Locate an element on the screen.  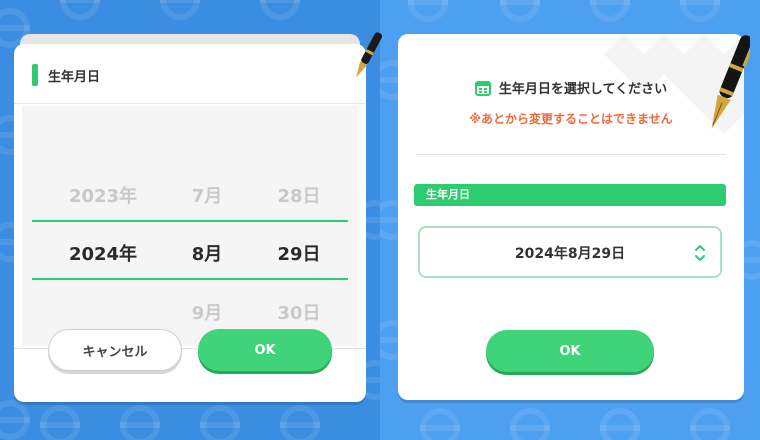
day-option: 28日 is located at coordinates (299, 195).